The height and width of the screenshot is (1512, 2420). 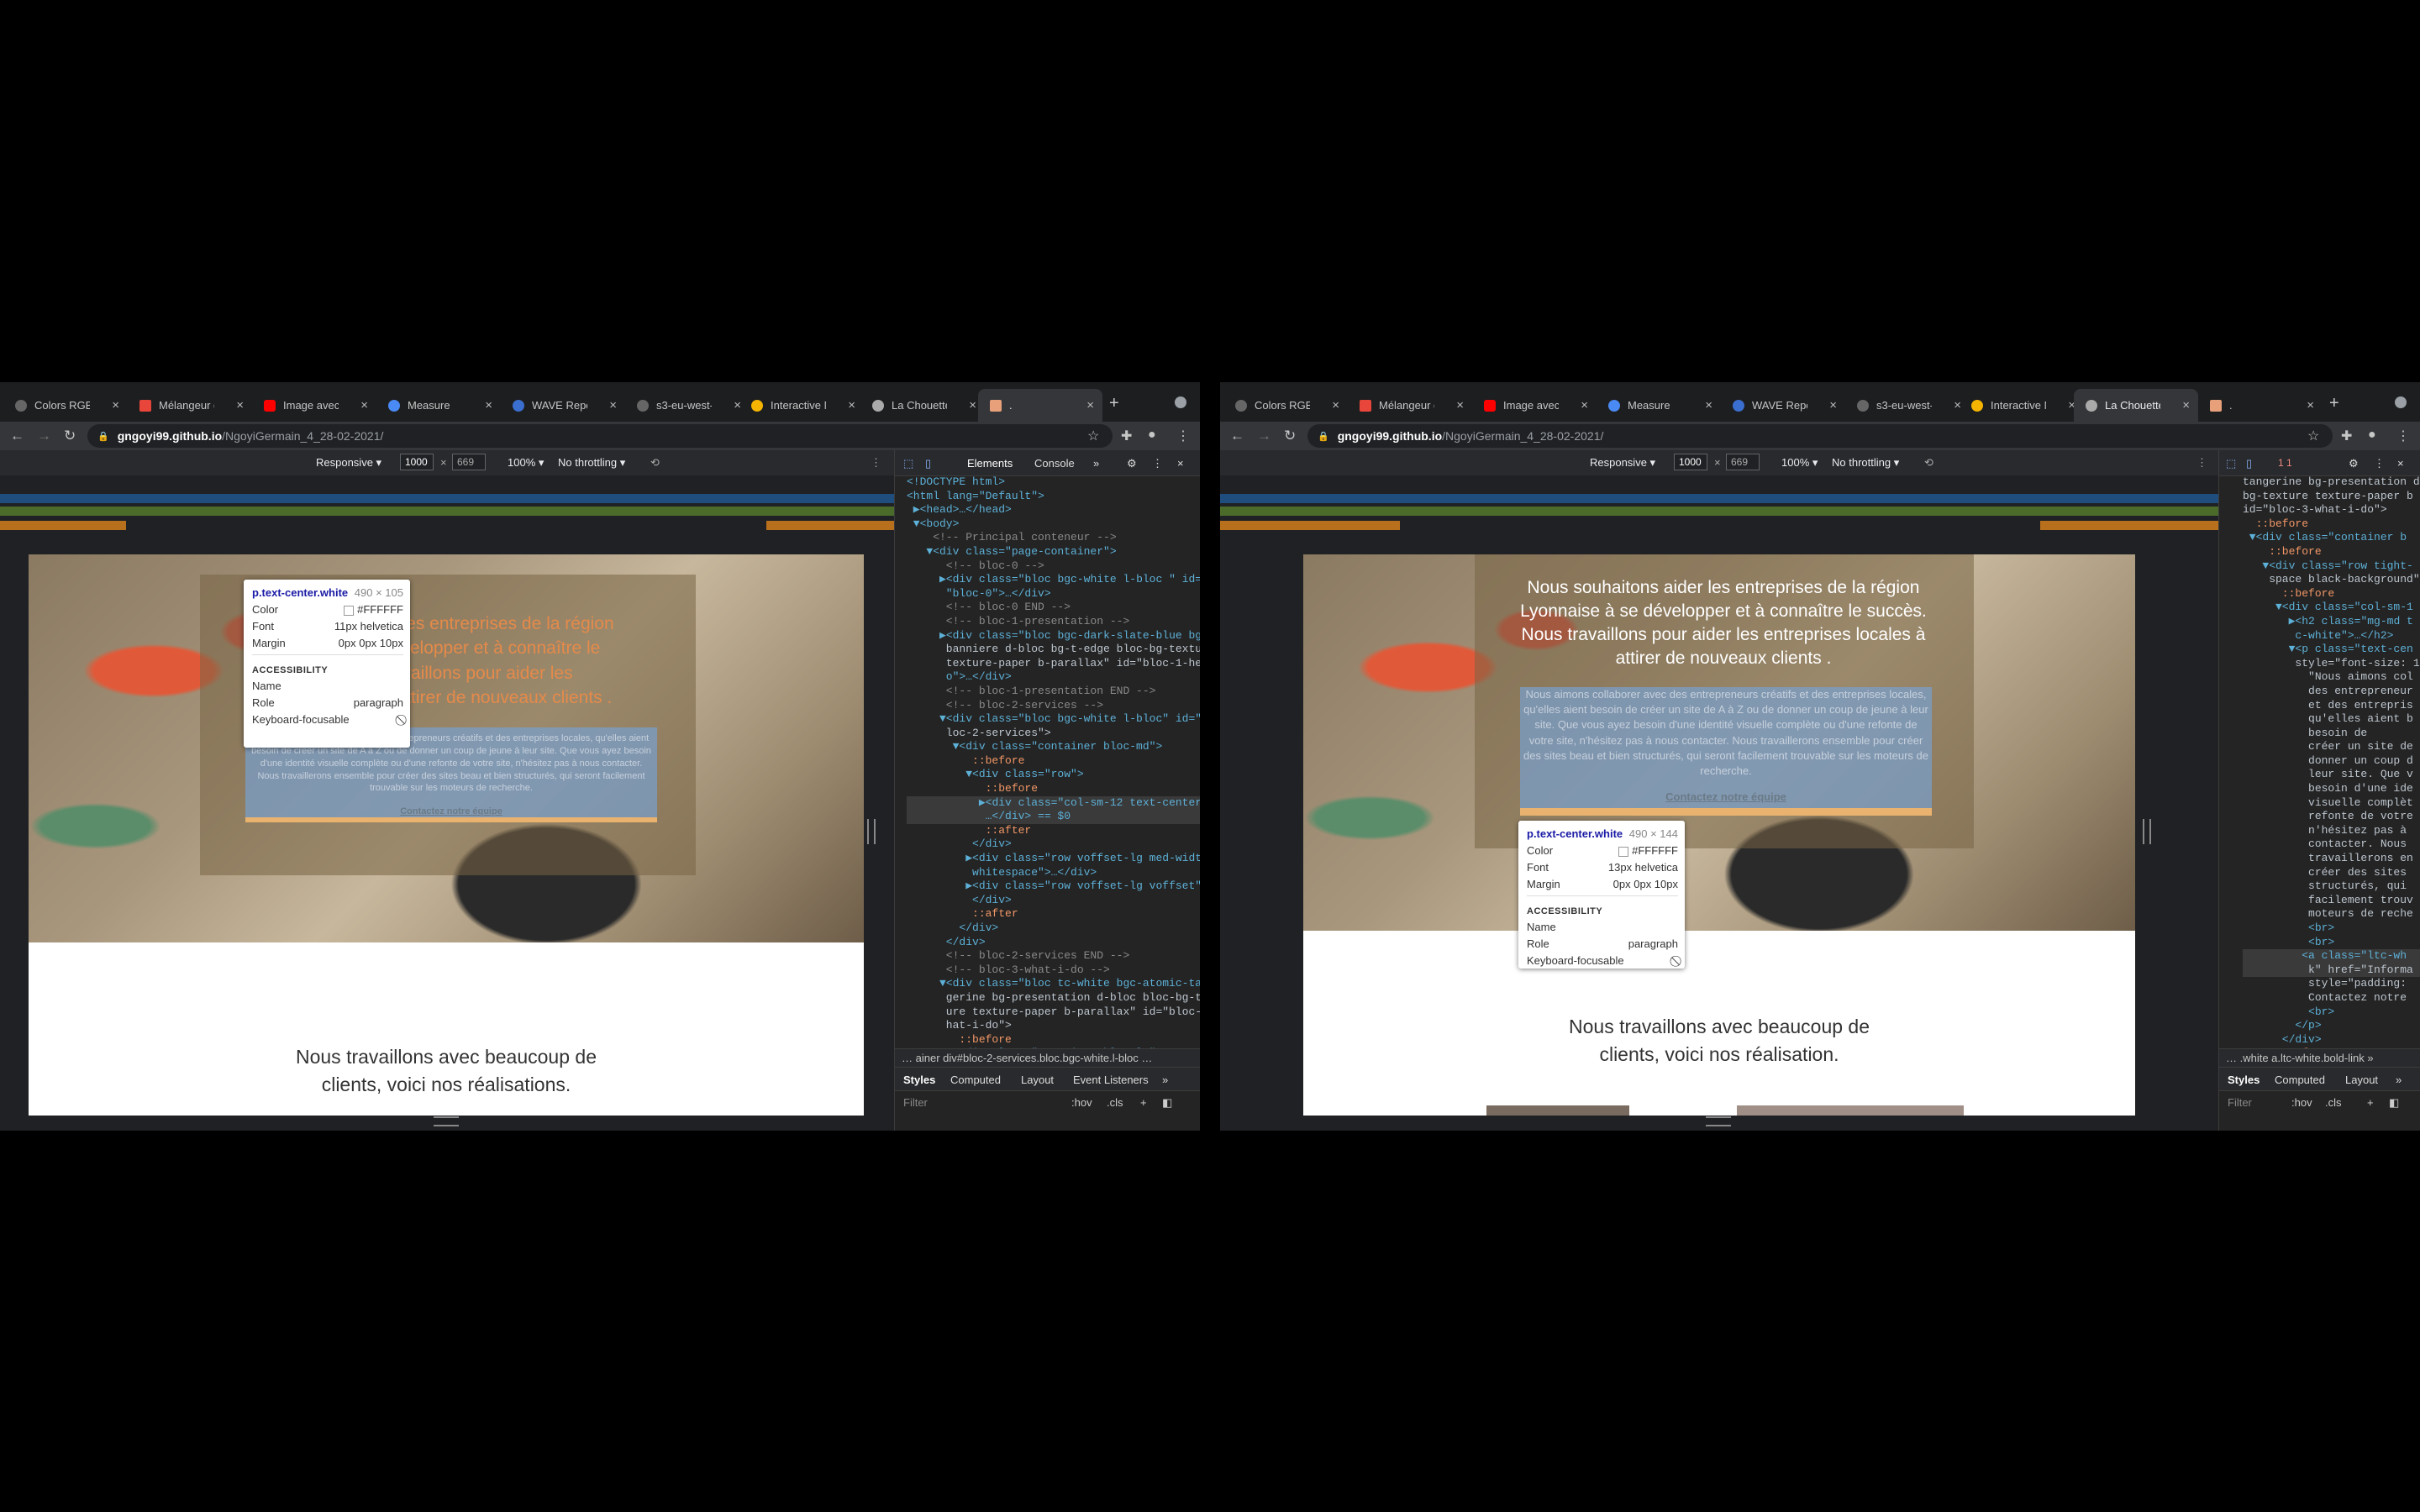 I want to click on dom-line: ▼<div class="row">, so click(x=1053, y=775).